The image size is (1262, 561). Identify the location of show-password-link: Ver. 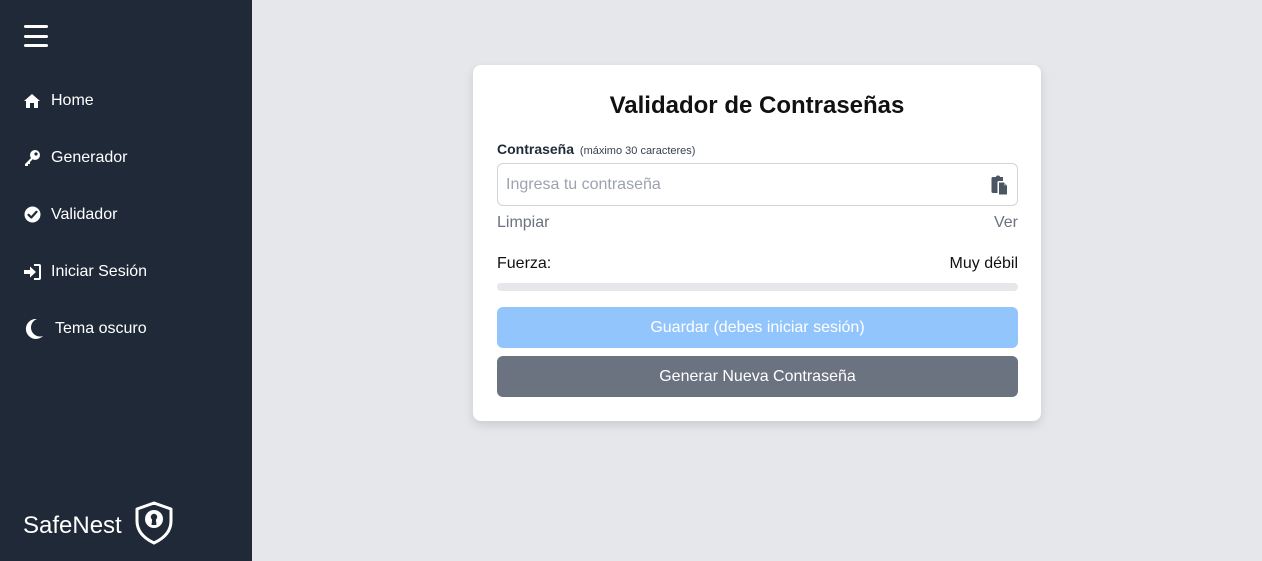
(1006, 223).